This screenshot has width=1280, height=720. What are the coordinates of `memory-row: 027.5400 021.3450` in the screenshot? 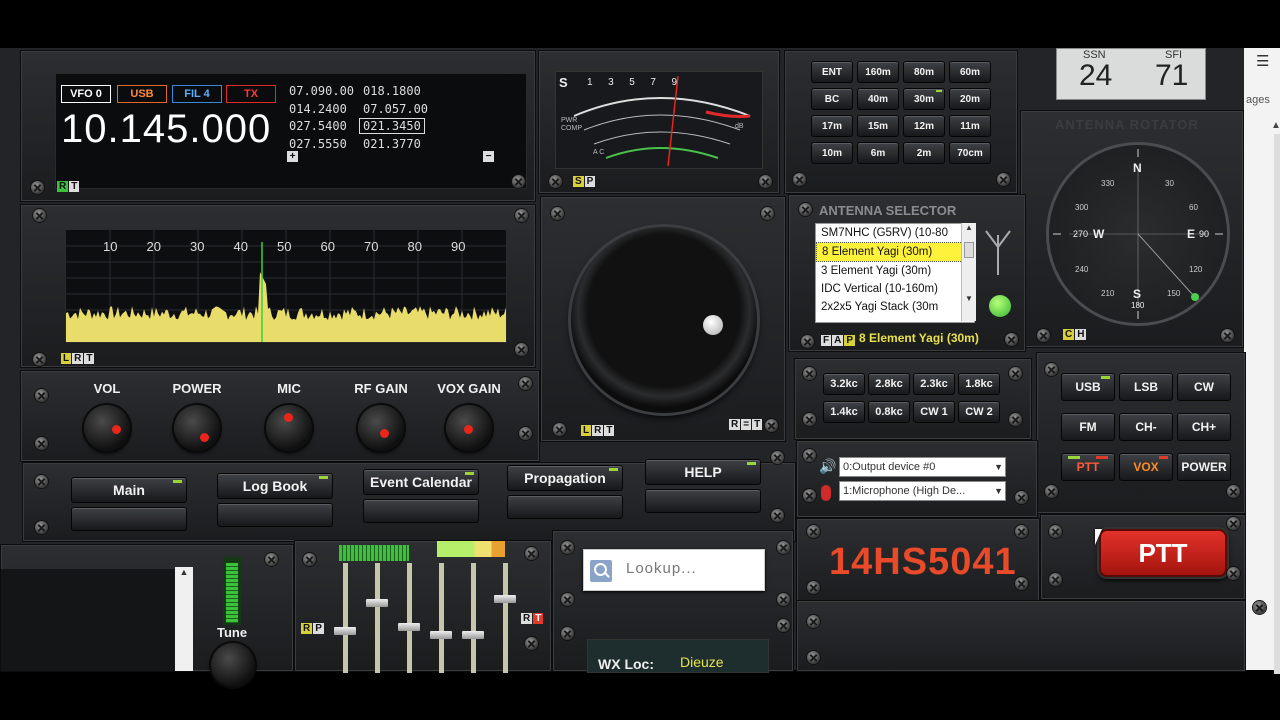 It's located at (374, 127).